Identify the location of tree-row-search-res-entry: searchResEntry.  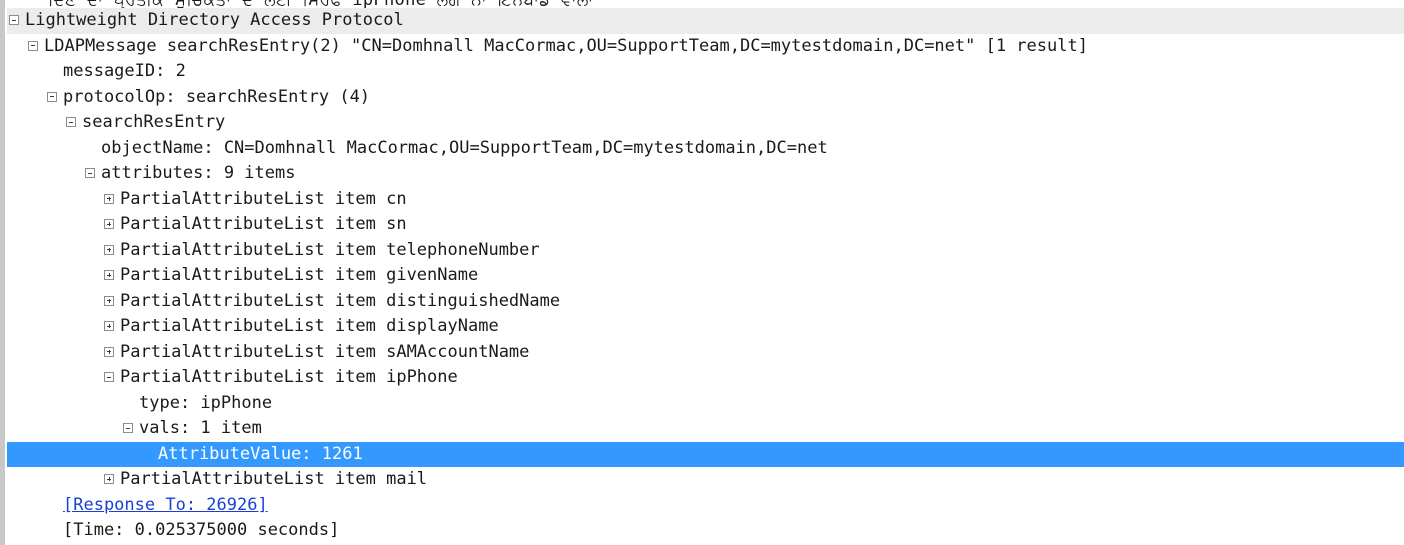
(705, 123).